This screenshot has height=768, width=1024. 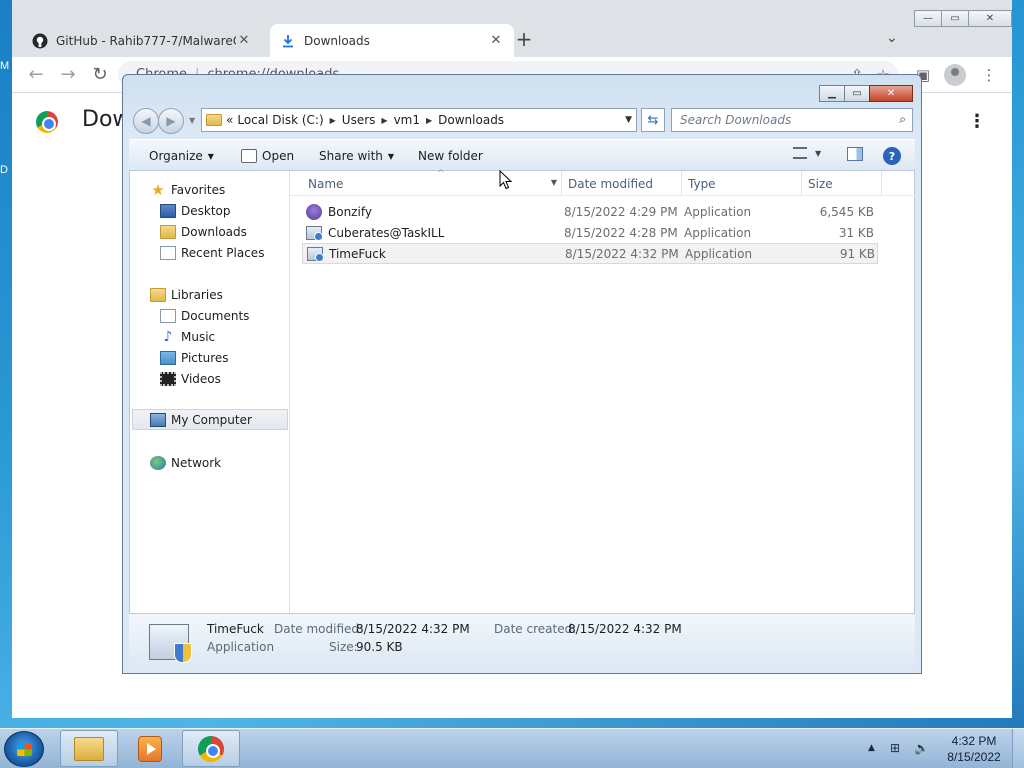 What do you see at coordinates (89, 748) in the screenshot?
I see `taskbar-explorer-button` at bounding box center [89, 748].